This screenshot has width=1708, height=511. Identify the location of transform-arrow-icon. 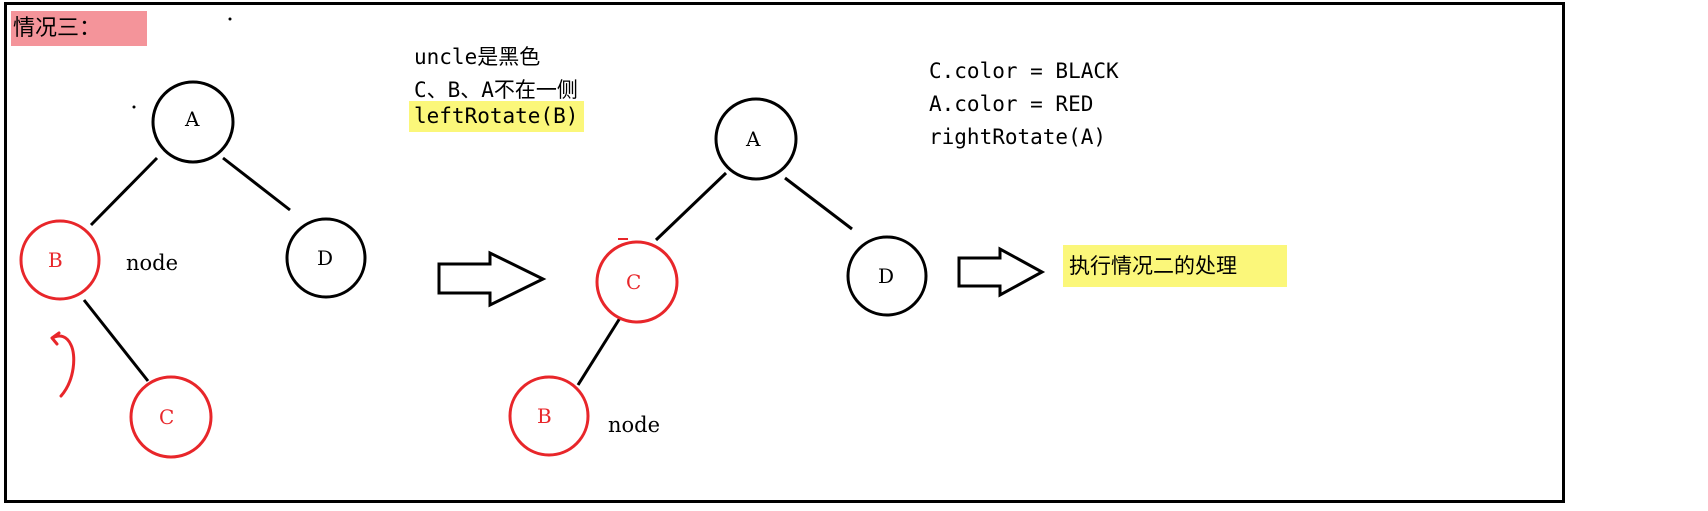
(492, 279).